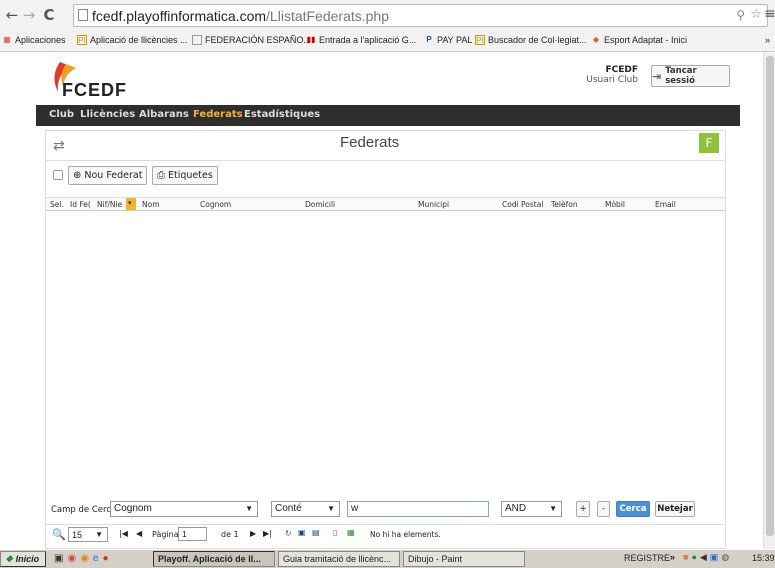  Describe the element at coordinates (184, 509) in the screenshot. I see `search-field-select: Cognom ▼` at that location.